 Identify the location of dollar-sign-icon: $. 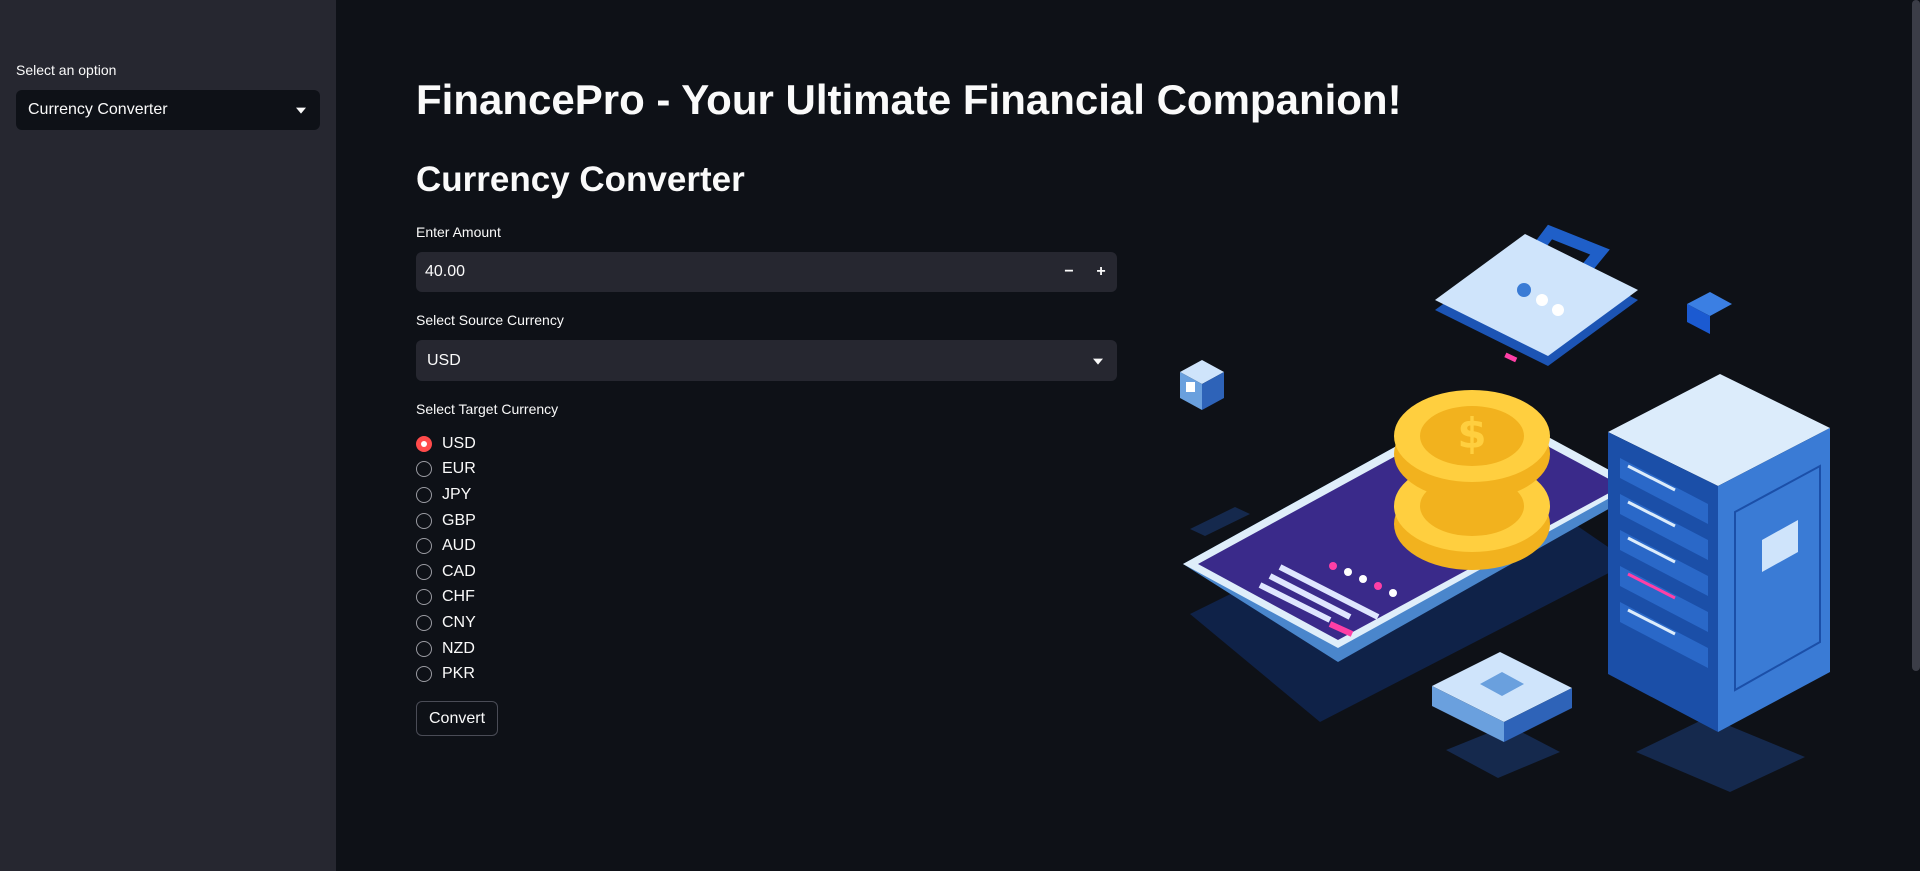
(1471, 433).